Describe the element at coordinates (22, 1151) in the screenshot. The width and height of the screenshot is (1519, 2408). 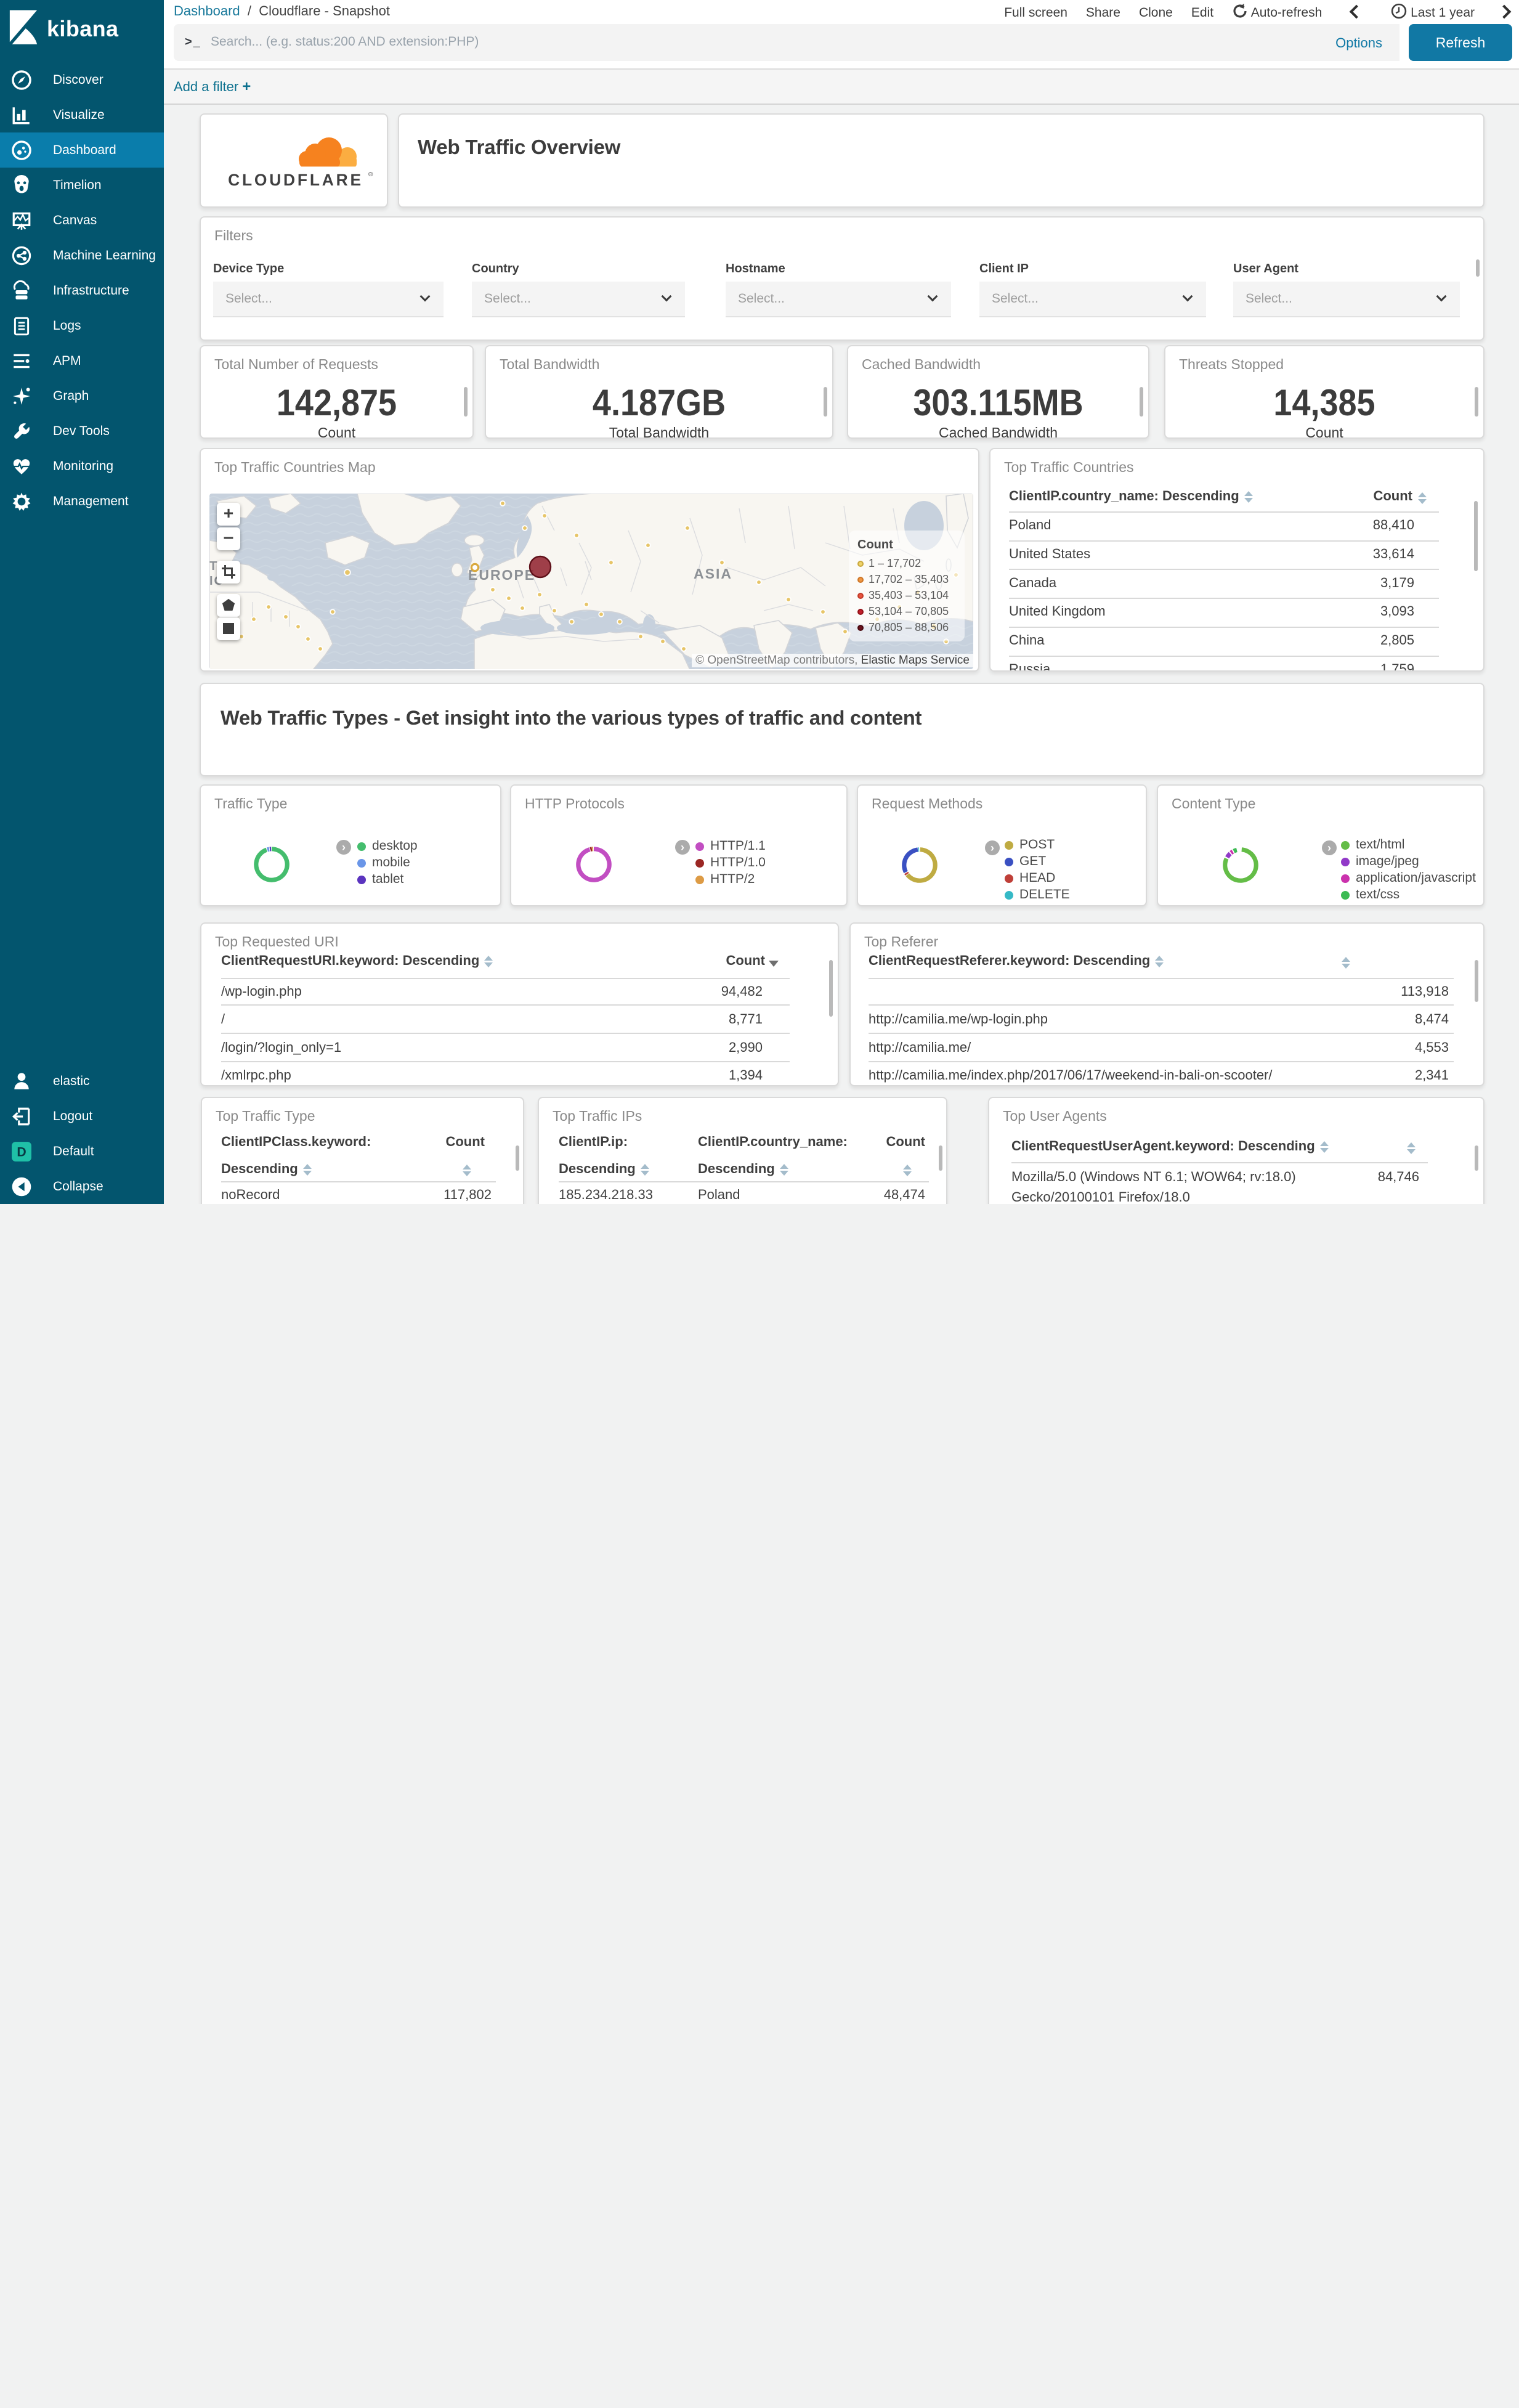
I see `svg-text: D` at that location.